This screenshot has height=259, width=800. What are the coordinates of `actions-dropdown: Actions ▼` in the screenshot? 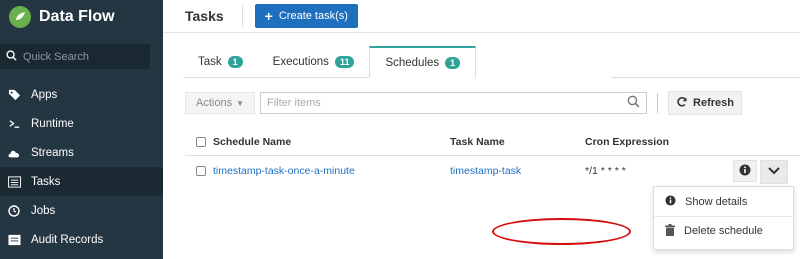 It's located at (220, 103).